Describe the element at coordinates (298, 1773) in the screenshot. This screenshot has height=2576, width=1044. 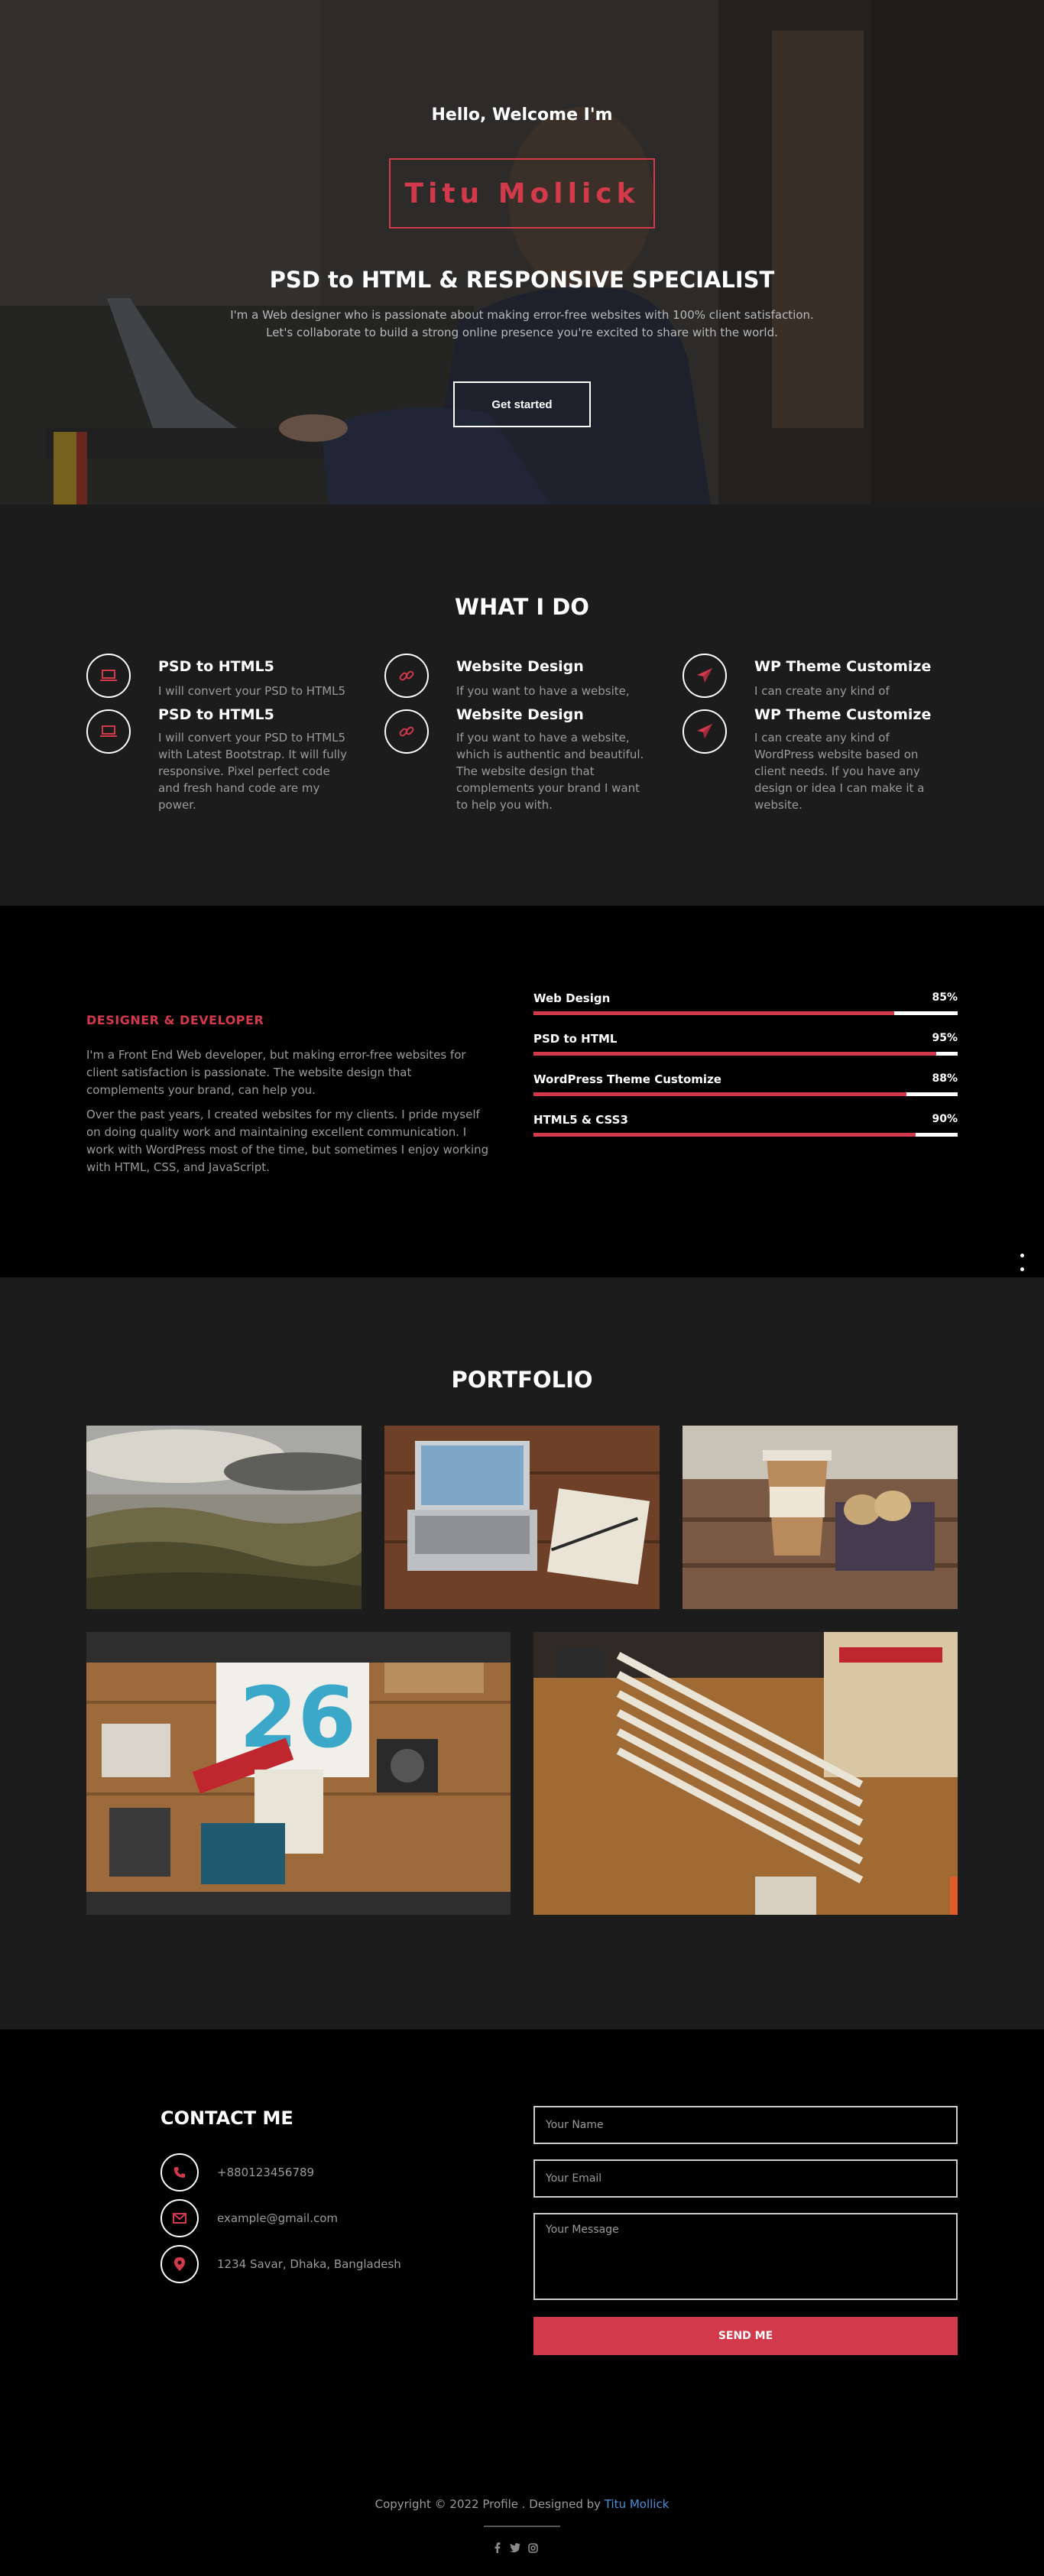
I see `portfolio-item-design-tools: 26` at that location.